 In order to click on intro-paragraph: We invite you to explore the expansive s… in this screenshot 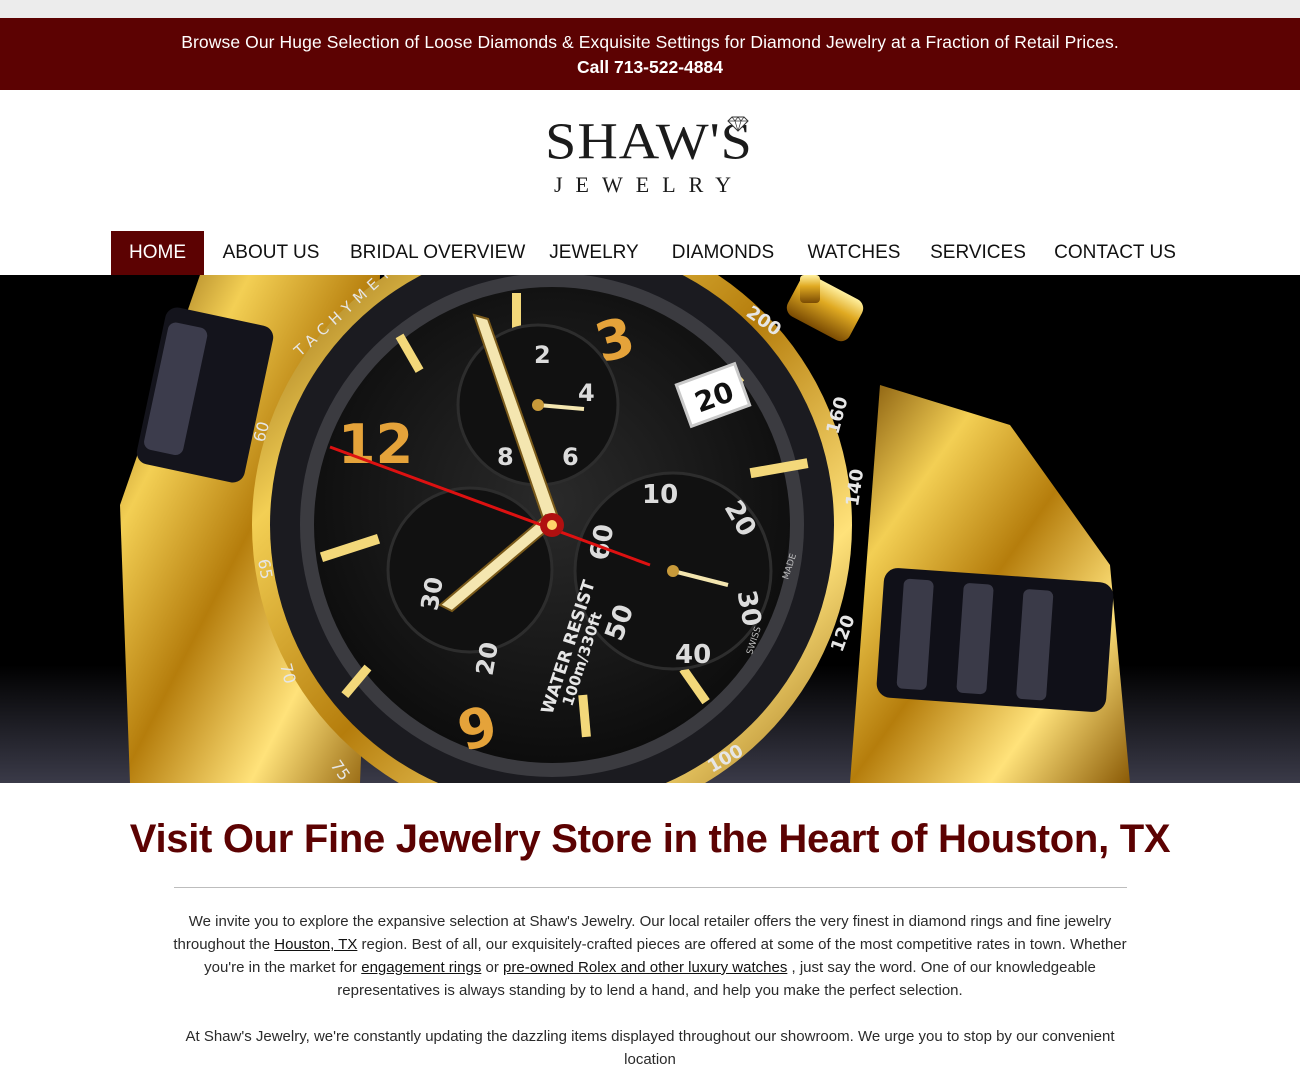, I will do `click(650, 956)`.